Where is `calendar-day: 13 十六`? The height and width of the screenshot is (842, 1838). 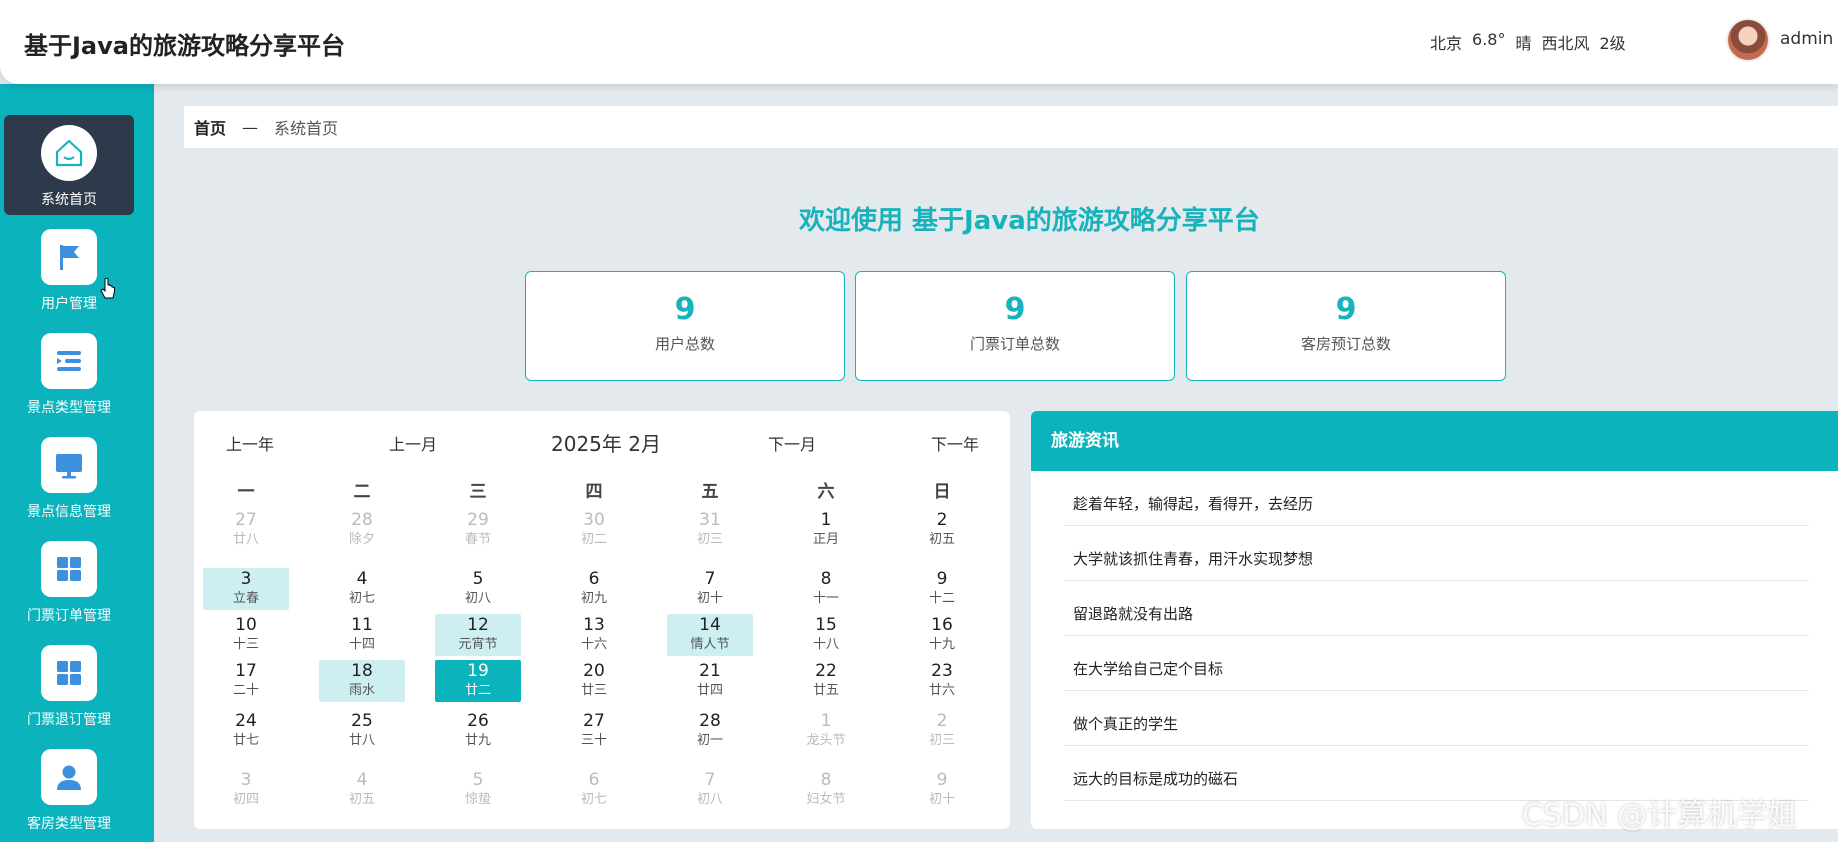 calendar-day: 13 十六 is located at coordinates (594, 635).